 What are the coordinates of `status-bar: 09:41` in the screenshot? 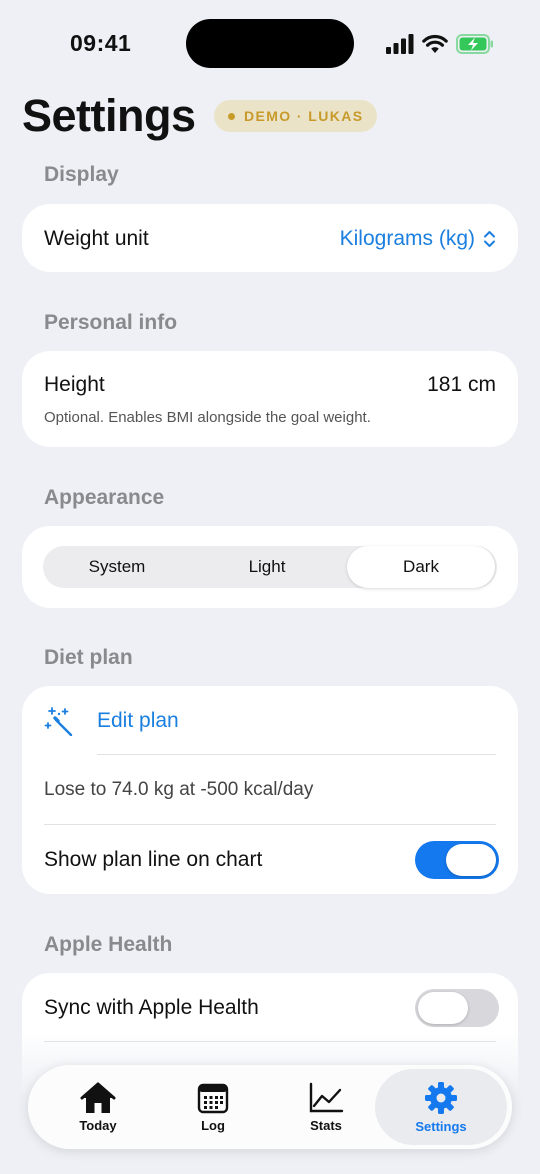 It's located at (270, 45).